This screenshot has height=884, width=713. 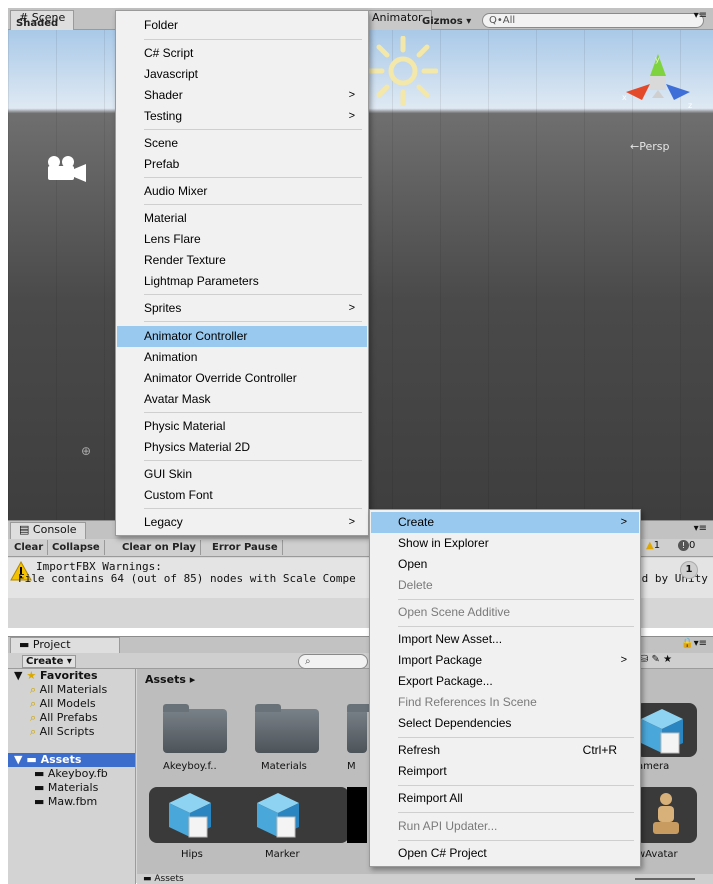 What do you see at coordinates (403, 71) in the screenshot?
I see `directional-light-icon` at bounding box center [403, 71].